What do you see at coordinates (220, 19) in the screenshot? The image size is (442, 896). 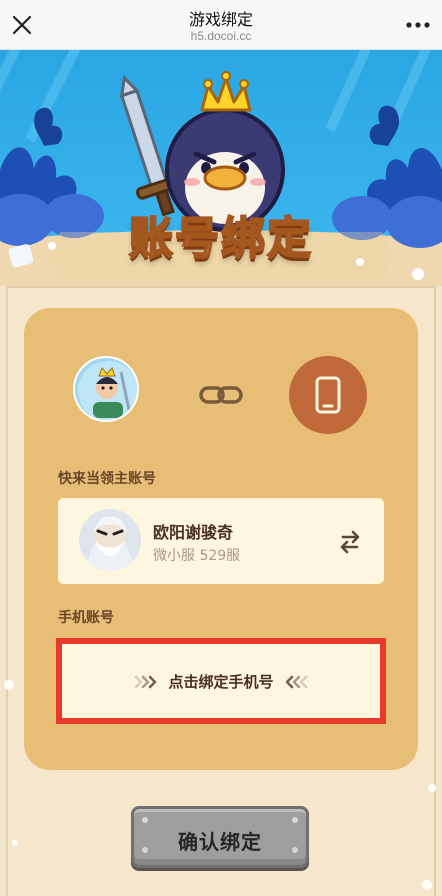 I see `page-title: 游戏绑定` at bounding box center [220, 19].